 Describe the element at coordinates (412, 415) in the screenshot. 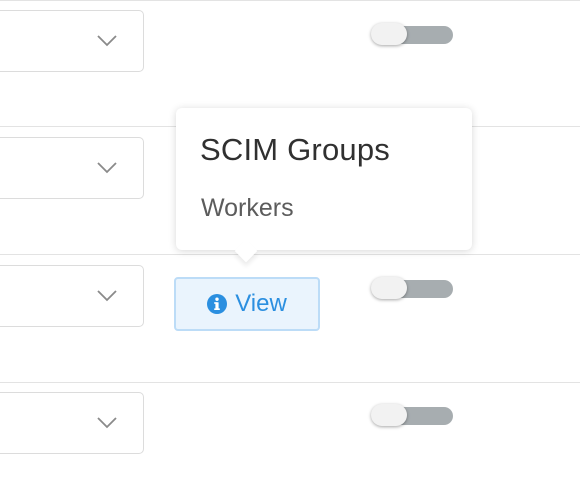

I see `row-4-toggle` at that location.